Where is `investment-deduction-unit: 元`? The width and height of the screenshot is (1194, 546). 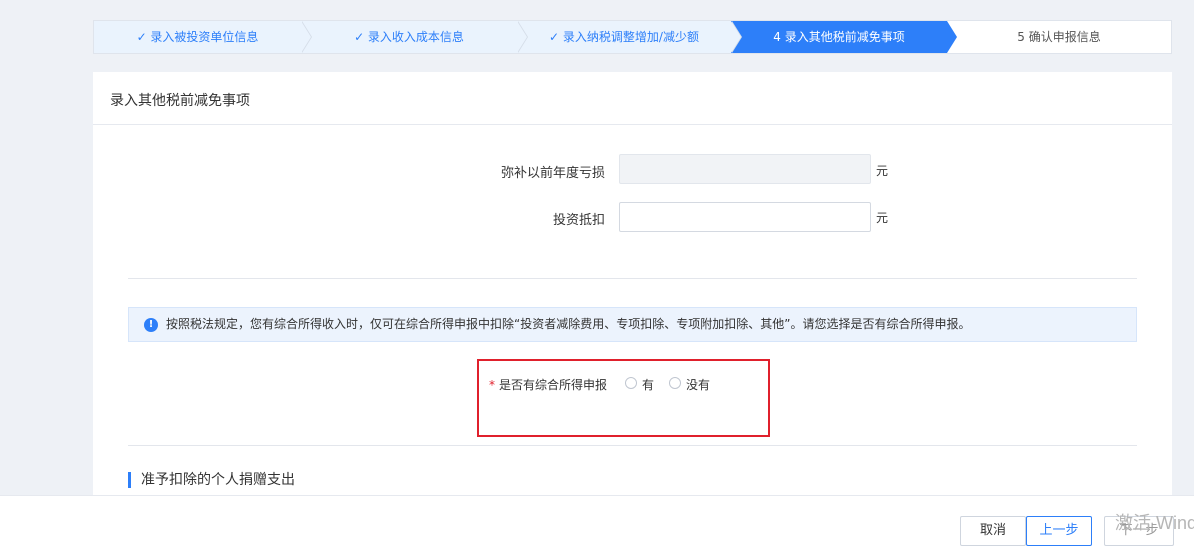 investment-deduction-unit: 元 is located at coordinates (882, 218).